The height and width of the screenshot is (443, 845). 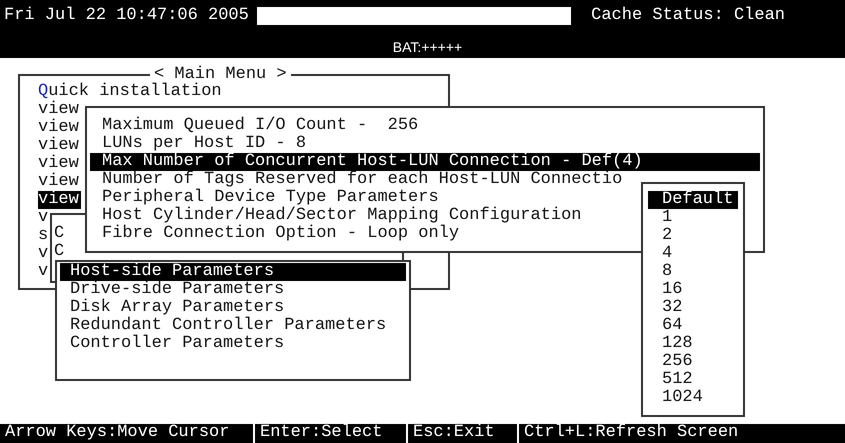 I want to click on menu-item: 1024, so click(x=693, y=398).